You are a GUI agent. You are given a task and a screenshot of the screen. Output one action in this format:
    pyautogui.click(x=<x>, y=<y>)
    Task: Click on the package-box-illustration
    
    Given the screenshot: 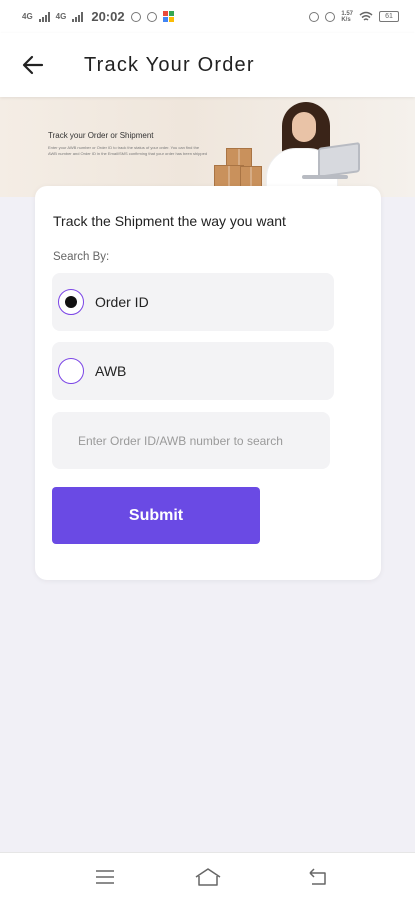 What is the action you would take?
    pyautogui.click(x=251, y=176)
    